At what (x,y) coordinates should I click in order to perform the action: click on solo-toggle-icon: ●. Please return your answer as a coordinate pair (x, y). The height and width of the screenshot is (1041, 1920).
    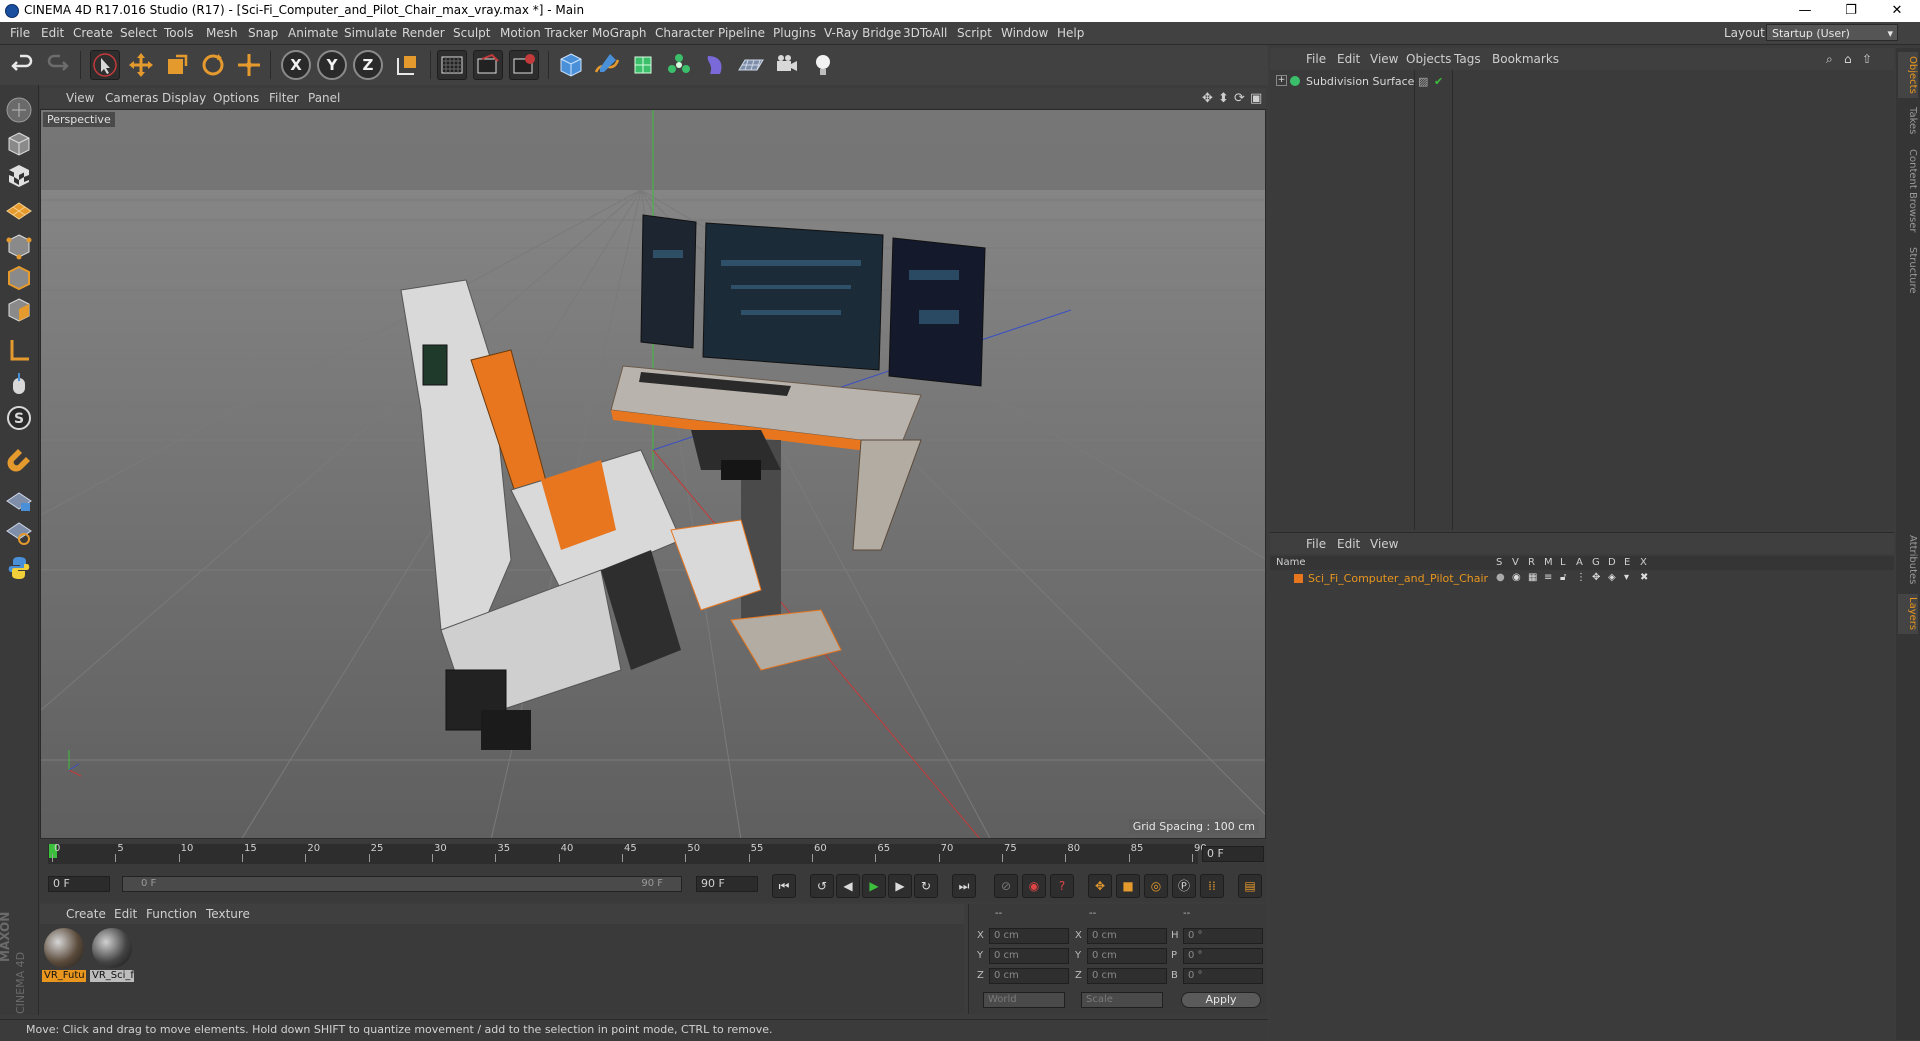
    Looking at the image, I should click on (1500, 577).